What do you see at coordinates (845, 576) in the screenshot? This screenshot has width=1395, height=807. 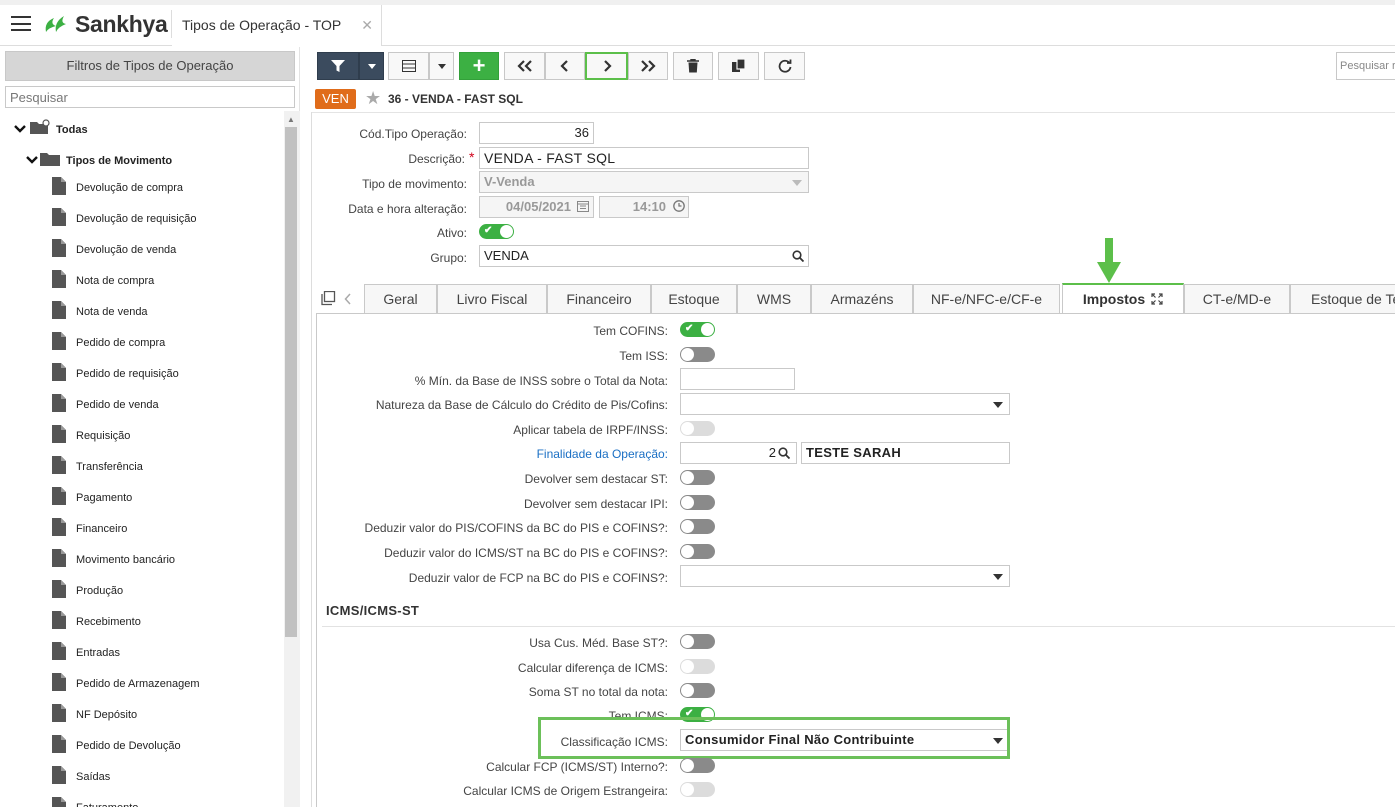 I see `ded-fcp-select` at bounding box center [845, 576].